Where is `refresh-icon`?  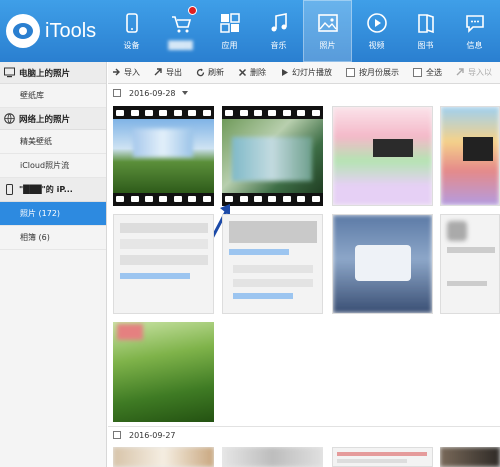
refresh-icon is located at coordinates (200, 72).